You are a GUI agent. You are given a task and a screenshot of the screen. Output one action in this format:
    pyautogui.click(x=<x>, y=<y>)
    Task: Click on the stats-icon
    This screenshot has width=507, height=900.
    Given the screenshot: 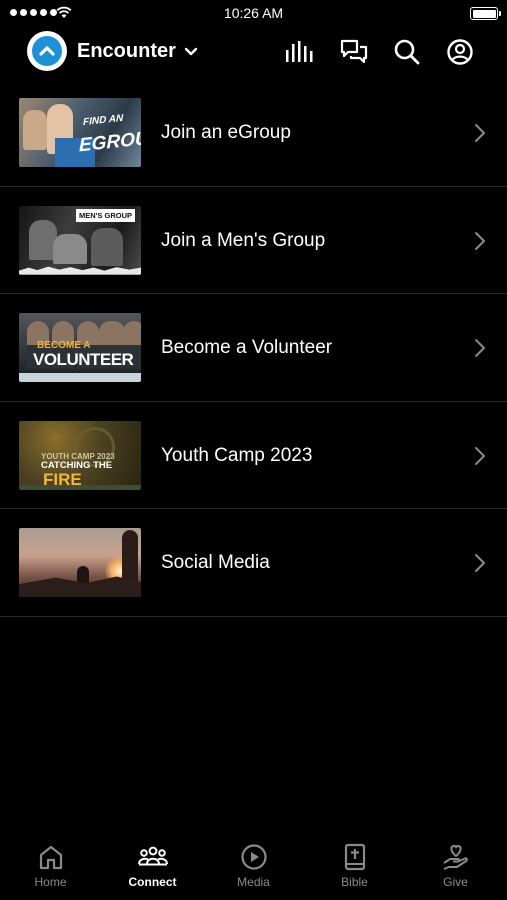 What is the action you would take?
    pyautogui.click(x=299, y=52)
    